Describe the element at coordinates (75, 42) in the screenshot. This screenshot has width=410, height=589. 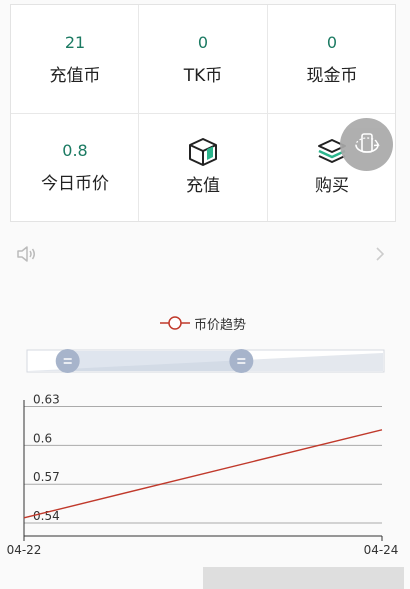
I see `recharge-coin-value: 21` at that location.